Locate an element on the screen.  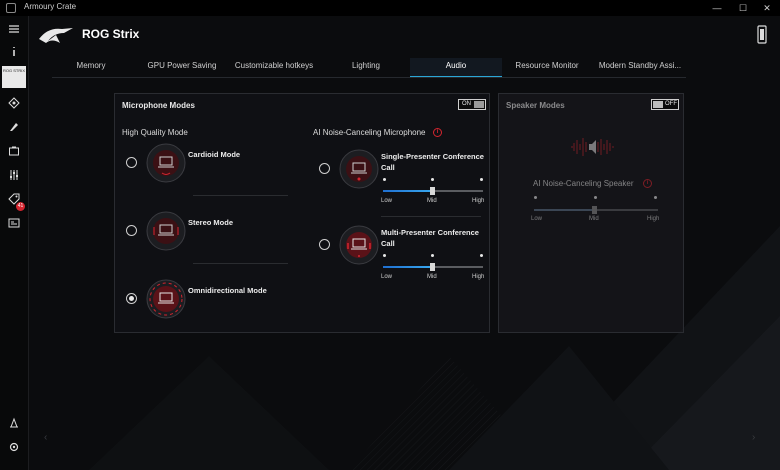
settings-gear-icon is located at coordinates (14, 447).